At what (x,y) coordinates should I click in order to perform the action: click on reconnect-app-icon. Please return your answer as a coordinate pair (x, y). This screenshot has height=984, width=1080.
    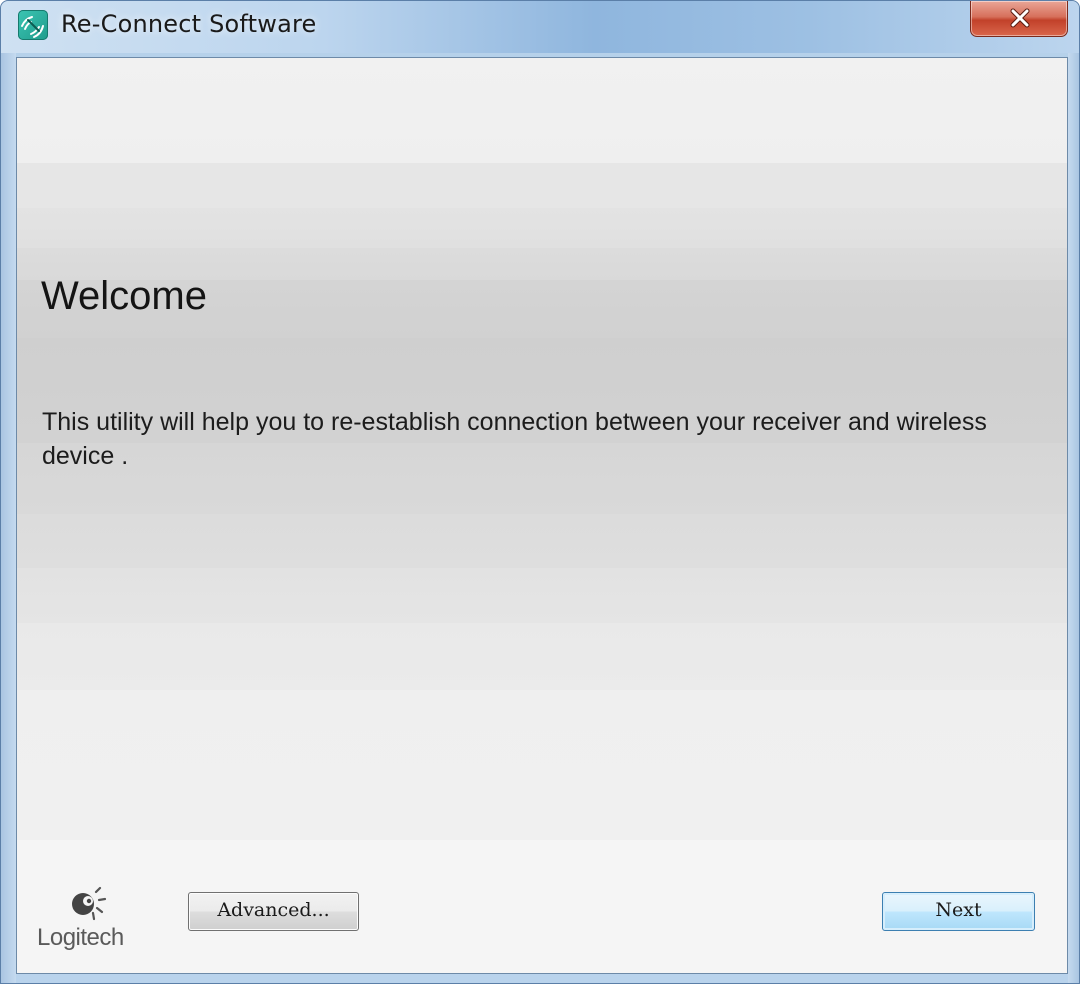
    Looking at the image, I should click on (33, 25).